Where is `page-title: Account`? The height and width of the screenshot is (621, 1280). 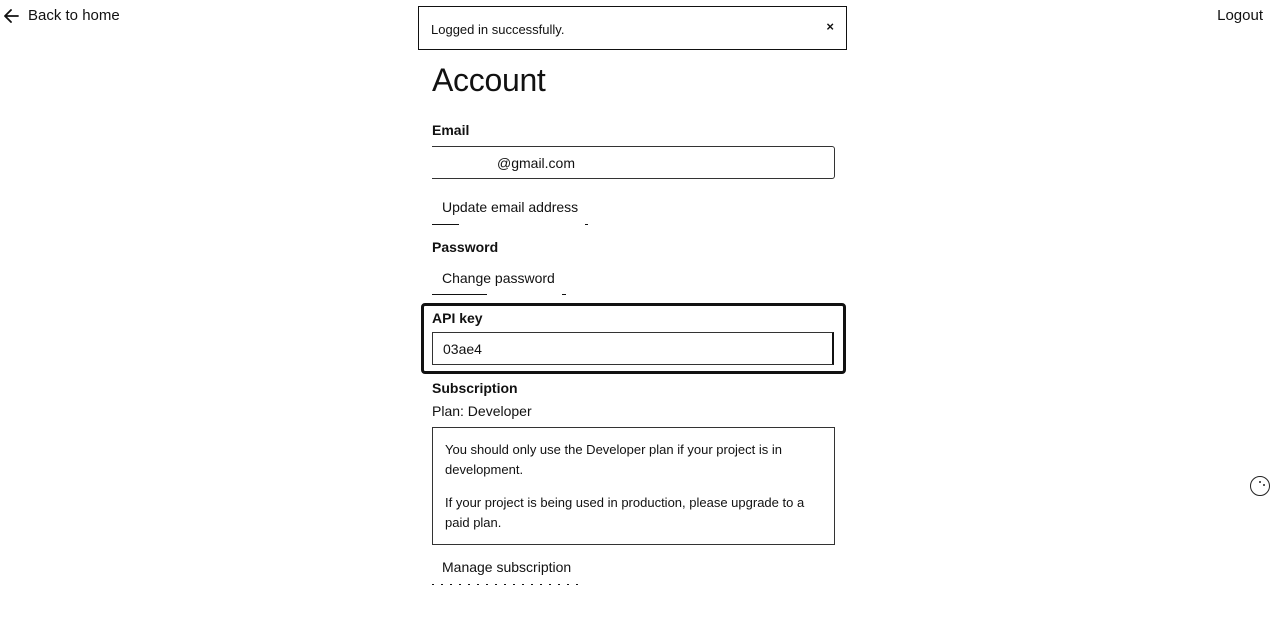
page-title: Account is located at coordinates (489, 80).